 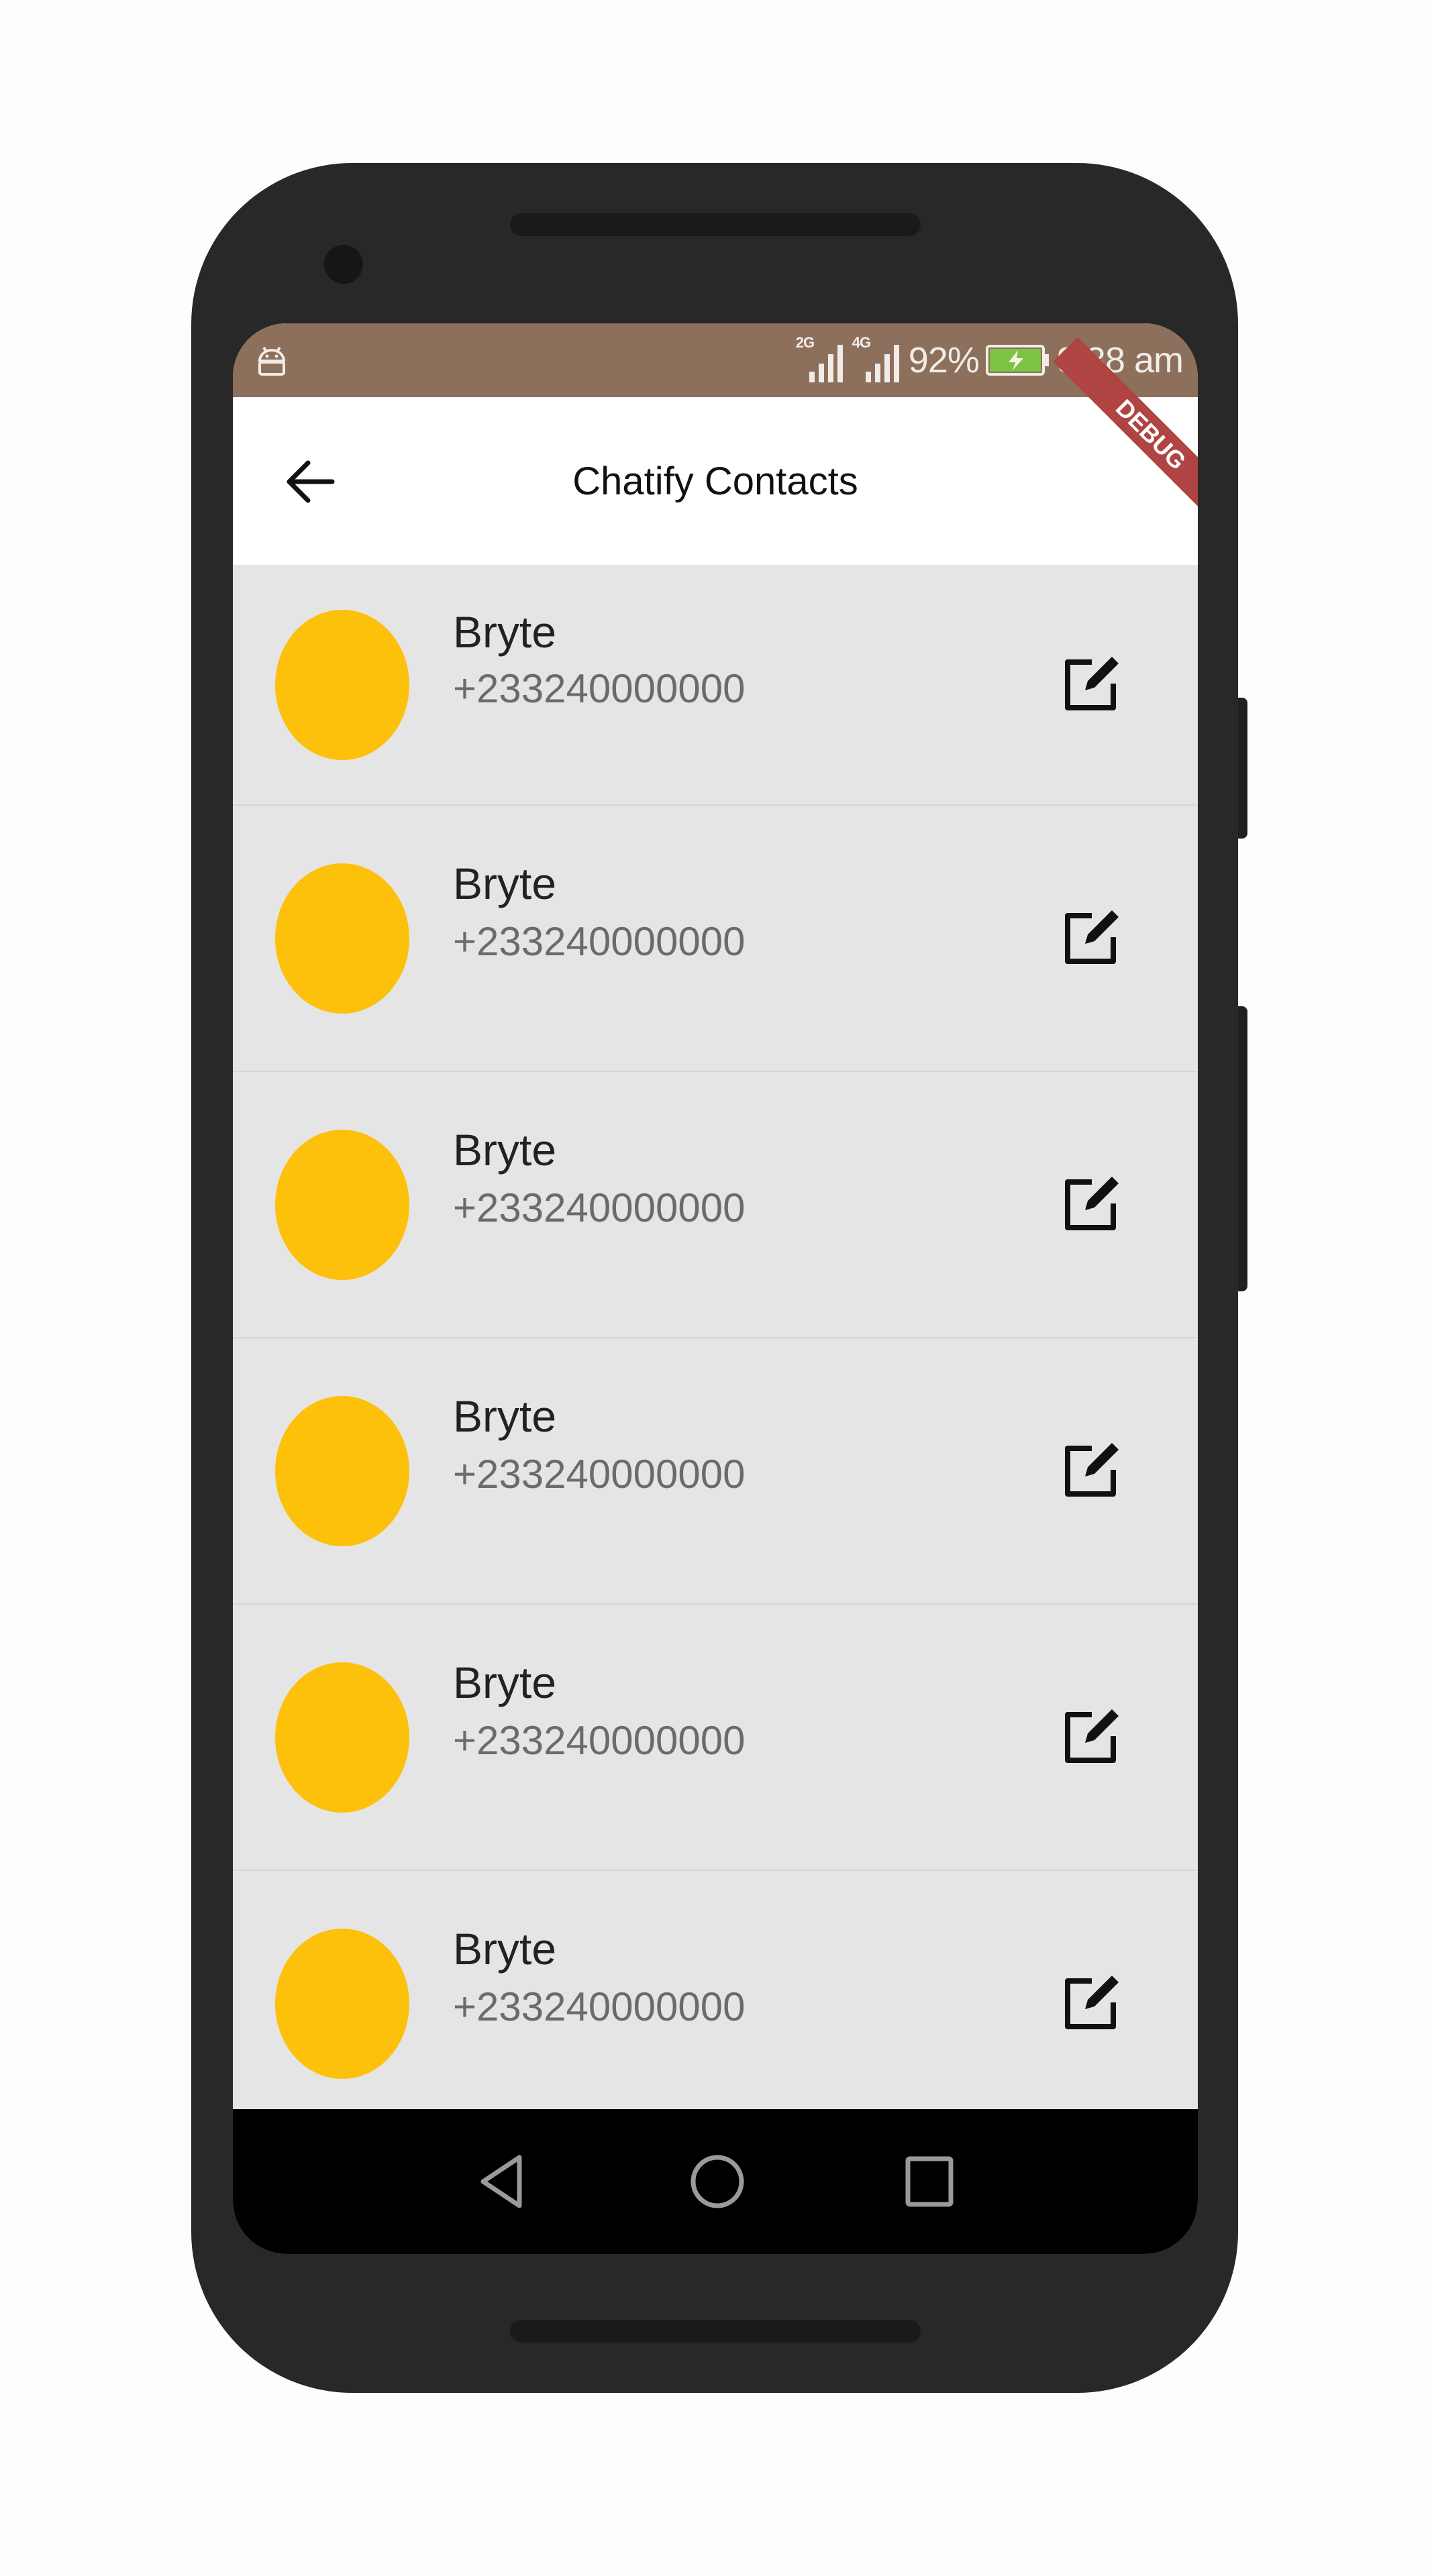 What do you see at coordinates (1242, 768) in the screenshot?
I see `volume-button` at bounding box center [1242, 768].